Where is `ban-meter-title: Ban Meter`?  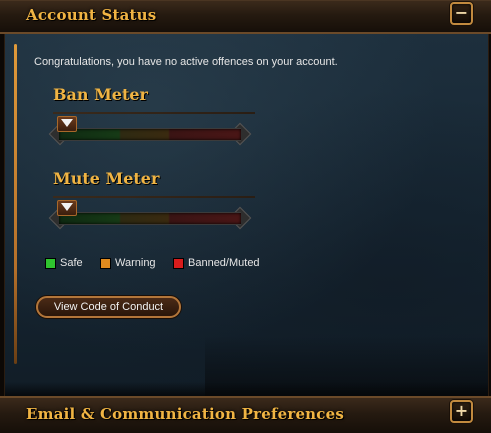
ban-meter-title: Ban Meter is located at coordinates (100, 94).